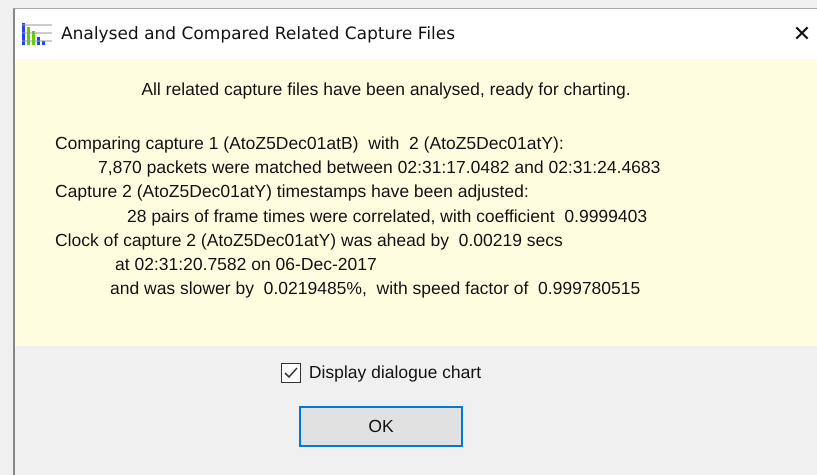 This screenshot has width=817, height=475. I want to click on close-button: ✕, so click(802, 34).